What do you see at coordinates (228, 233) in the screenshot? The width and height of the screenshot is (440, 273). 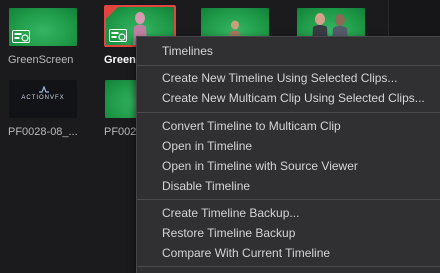 I see `menu-item-restore-backup: Restore Timeline Backup` at bounding box center [228, 233].